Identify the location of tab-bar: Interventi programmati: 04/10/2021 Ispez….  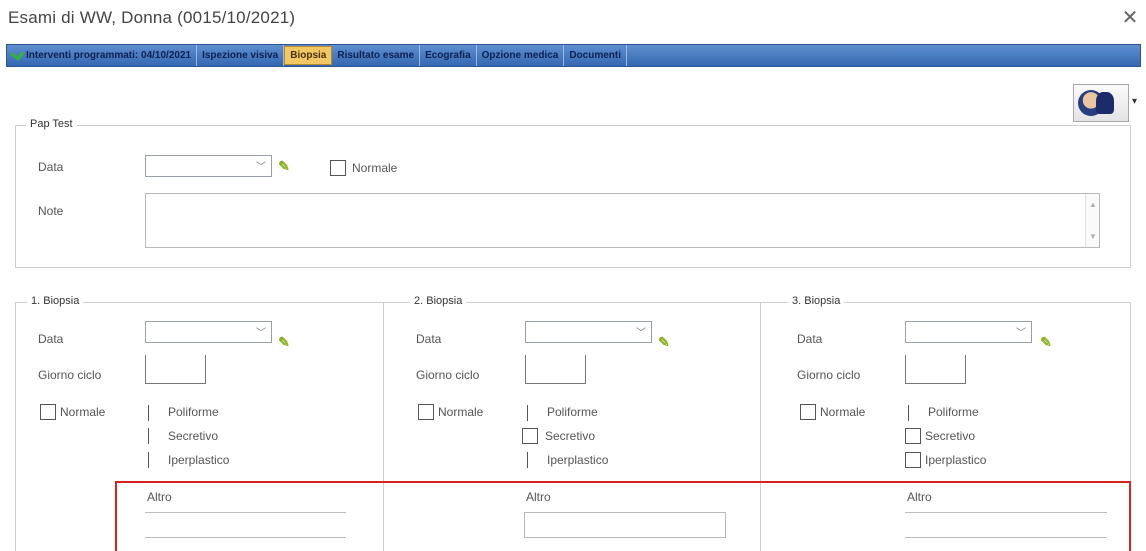
(573, 55).